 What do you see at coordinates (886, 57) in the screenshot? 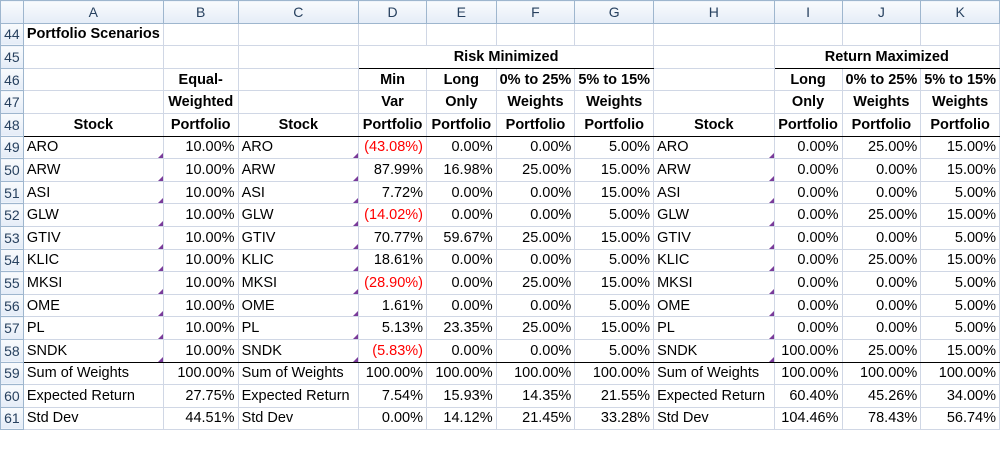
I see `group-header-return-maximized: Return Maximized` at bounding box center [886, 57].